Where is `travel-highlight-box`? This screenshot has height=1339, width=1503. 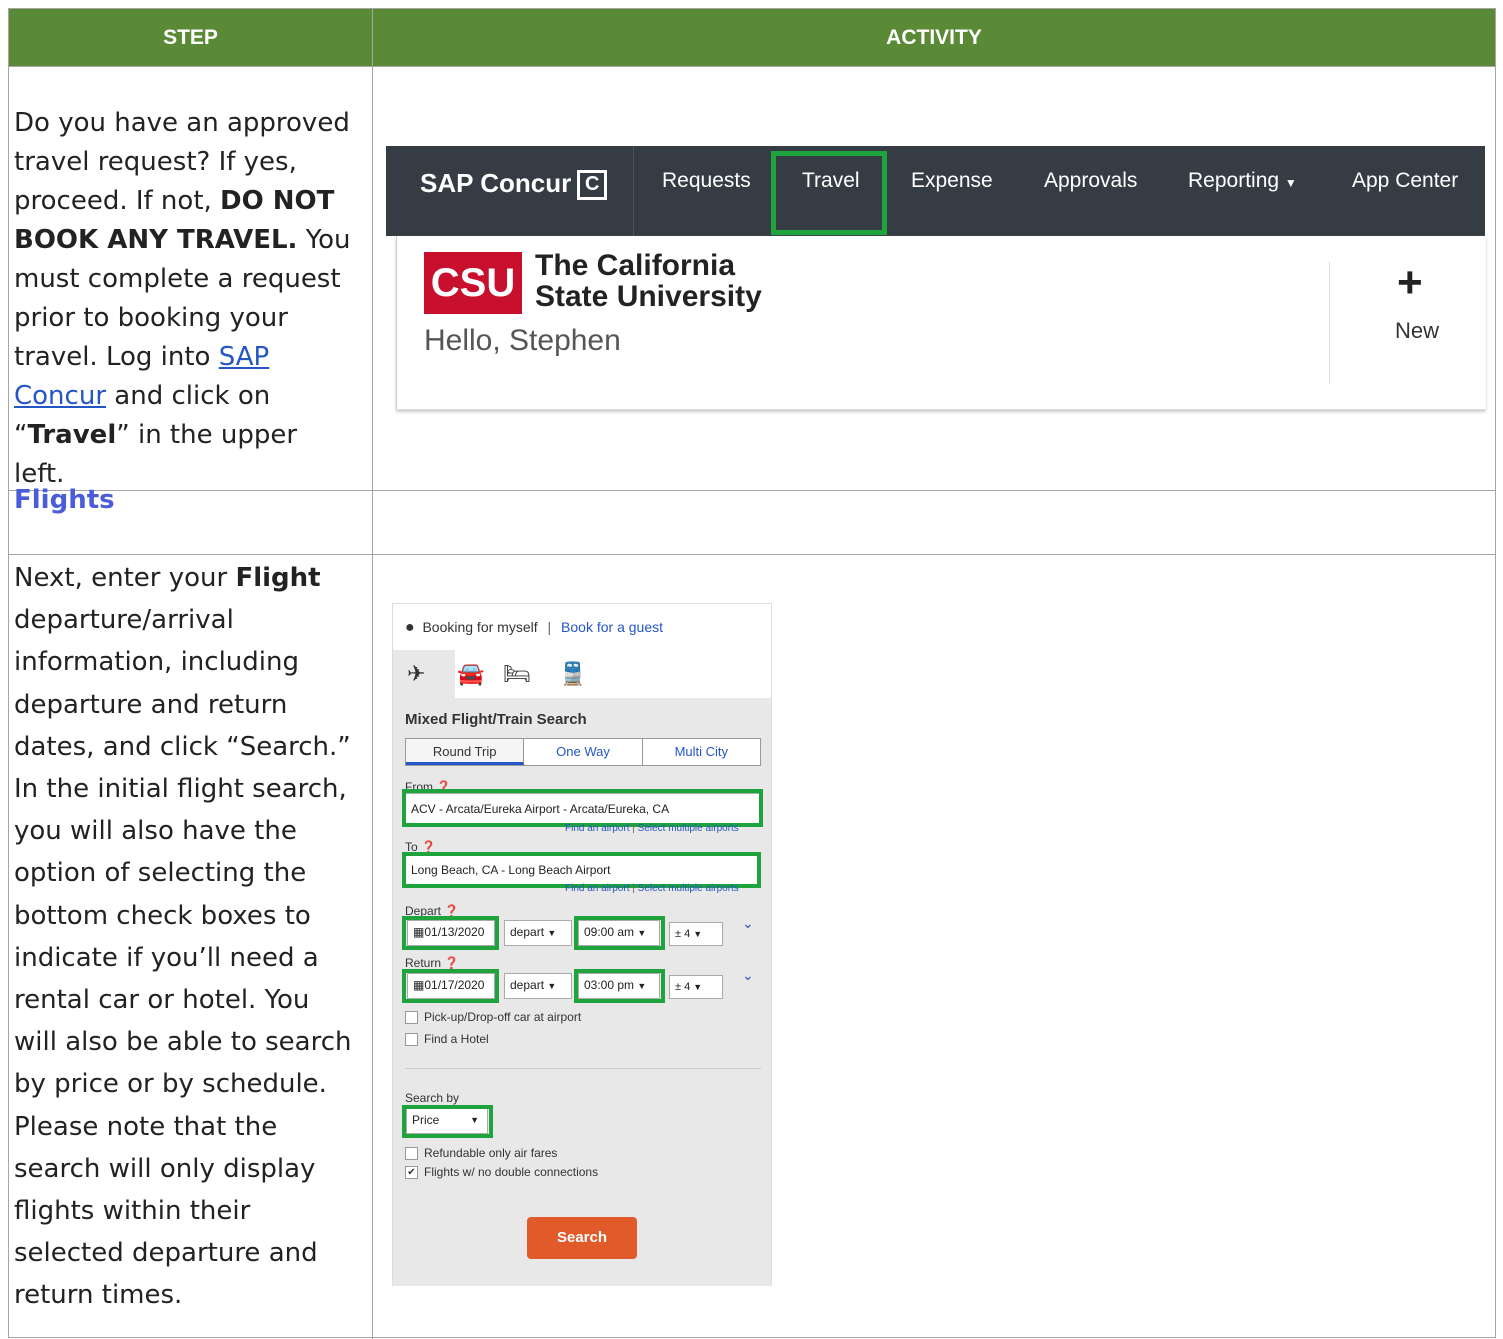 travel-highlight-box is located at coordinates (829, 193).